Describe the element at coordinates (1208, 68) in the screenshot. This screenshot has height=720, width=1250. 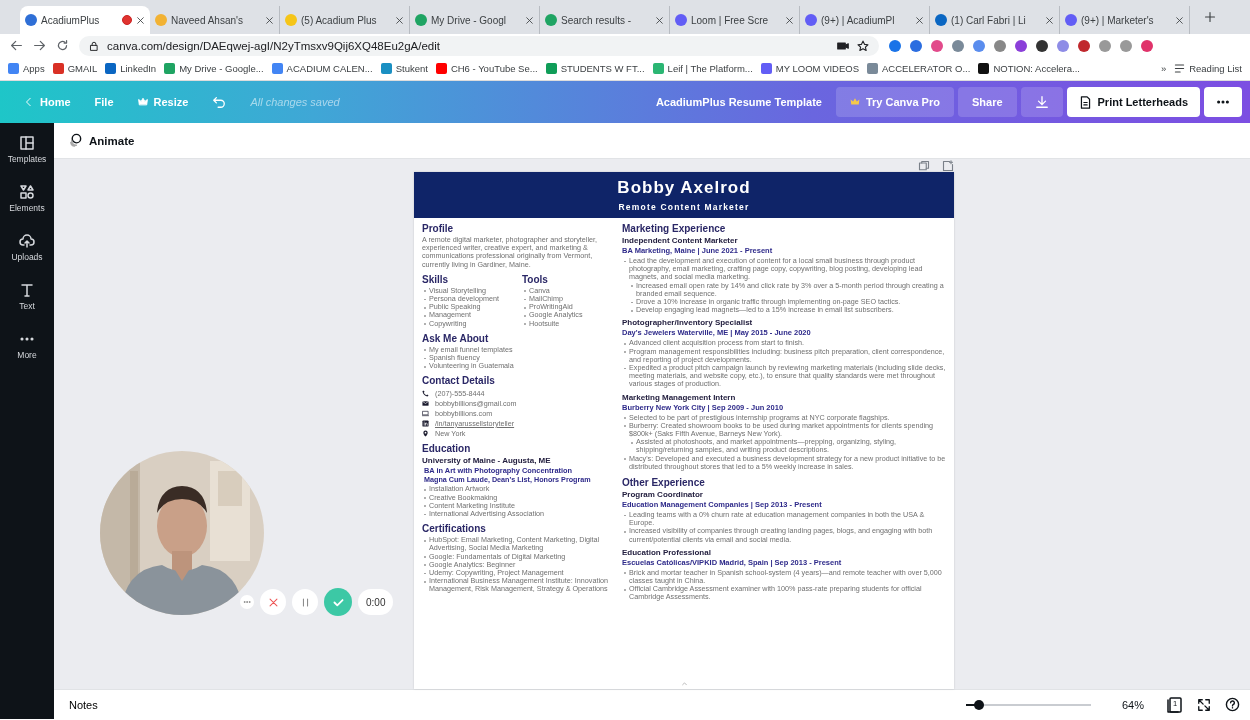
I see `reading-list-button: Reading List` at that location.